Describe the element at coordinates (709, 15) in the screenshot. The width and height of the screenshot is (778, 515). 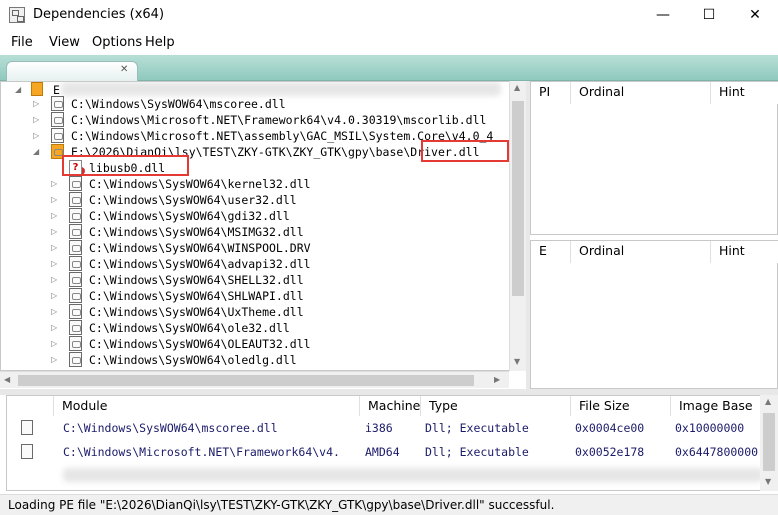
I see `maximize-button: ☐` at that location.